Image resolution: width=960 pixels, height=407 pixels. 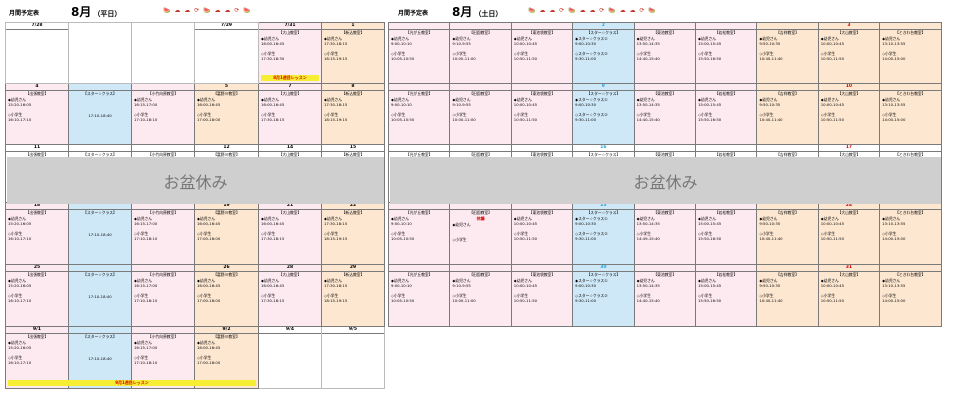 I want to click on schedule-line: 15:50-16:50, so click(x=709, y=238).